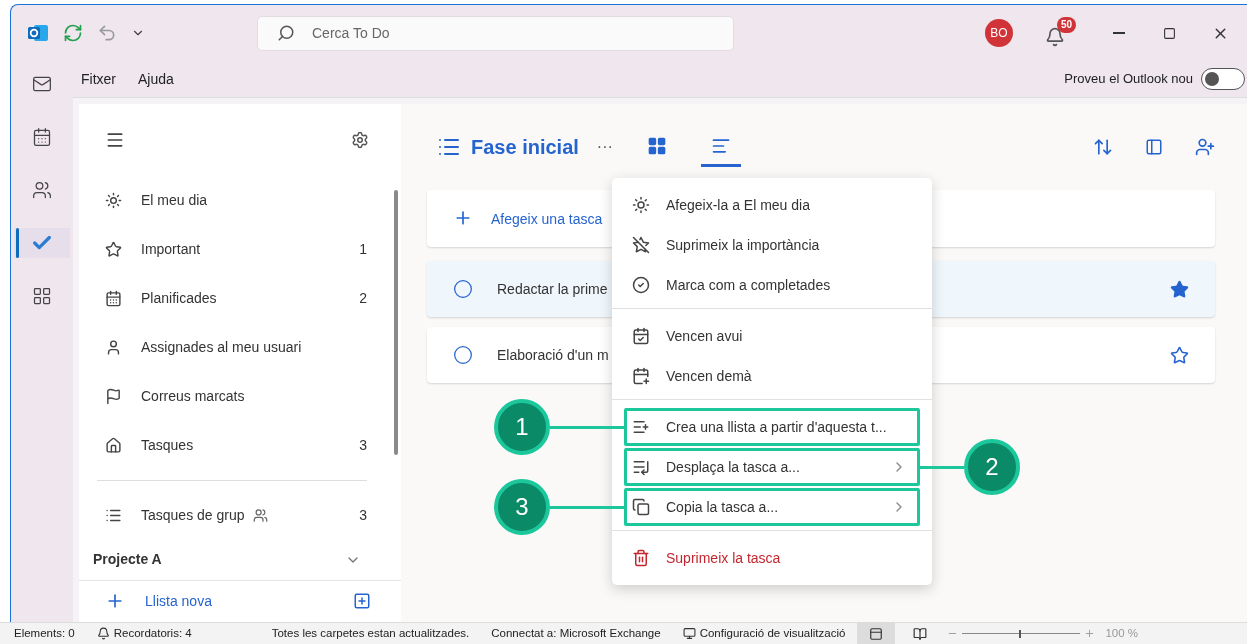  I want to click on sync-icon, so click(73, 33).